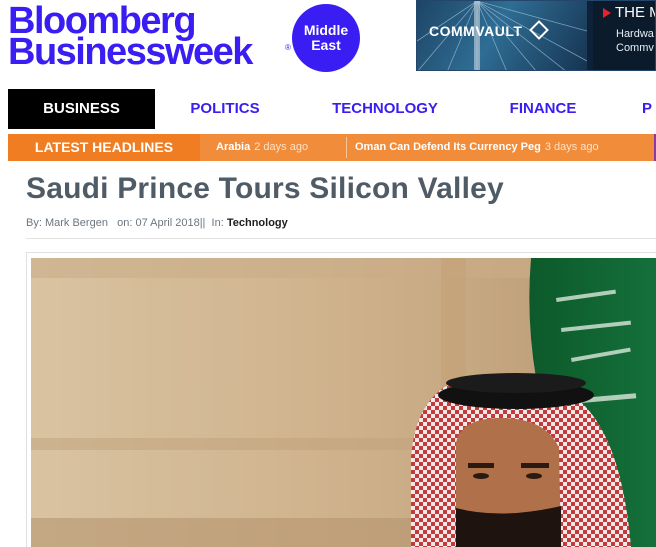 This screenshot has width=656, height=547. Describe the element at coordinates (281, 147) in the screenshot. I see `ticker-headline-time: 2 days ago` at that location.